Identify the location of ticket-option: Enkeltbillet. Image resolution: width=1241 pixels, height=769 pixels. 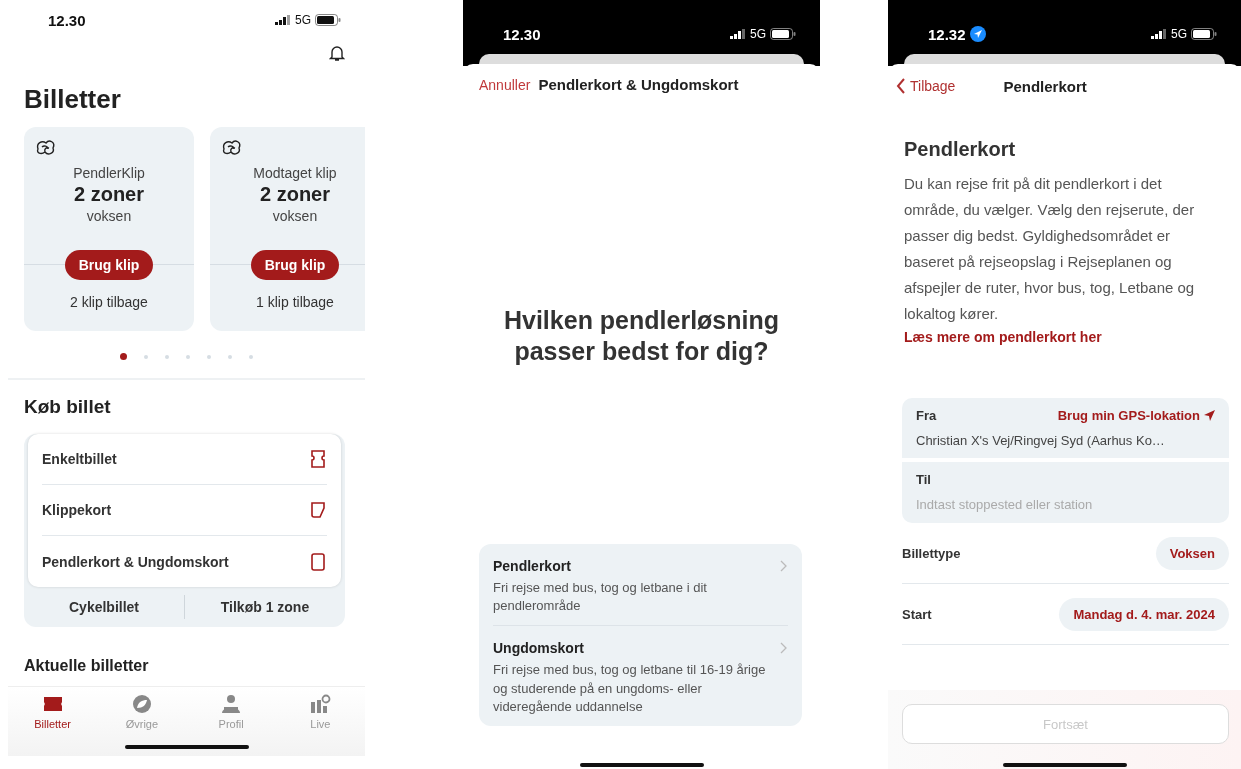
(184, 459).